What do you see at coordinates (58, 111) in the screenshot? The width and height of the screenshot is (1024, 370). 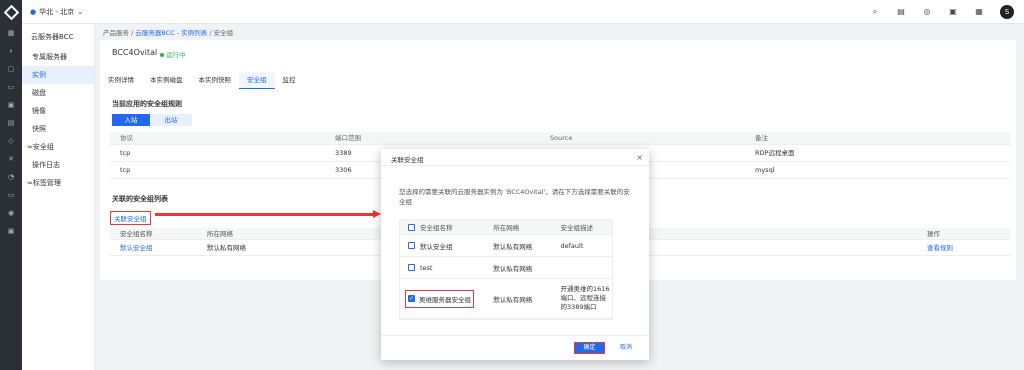 I see `sidebar-item-image: 镜像` at bounding box center [58, 111].